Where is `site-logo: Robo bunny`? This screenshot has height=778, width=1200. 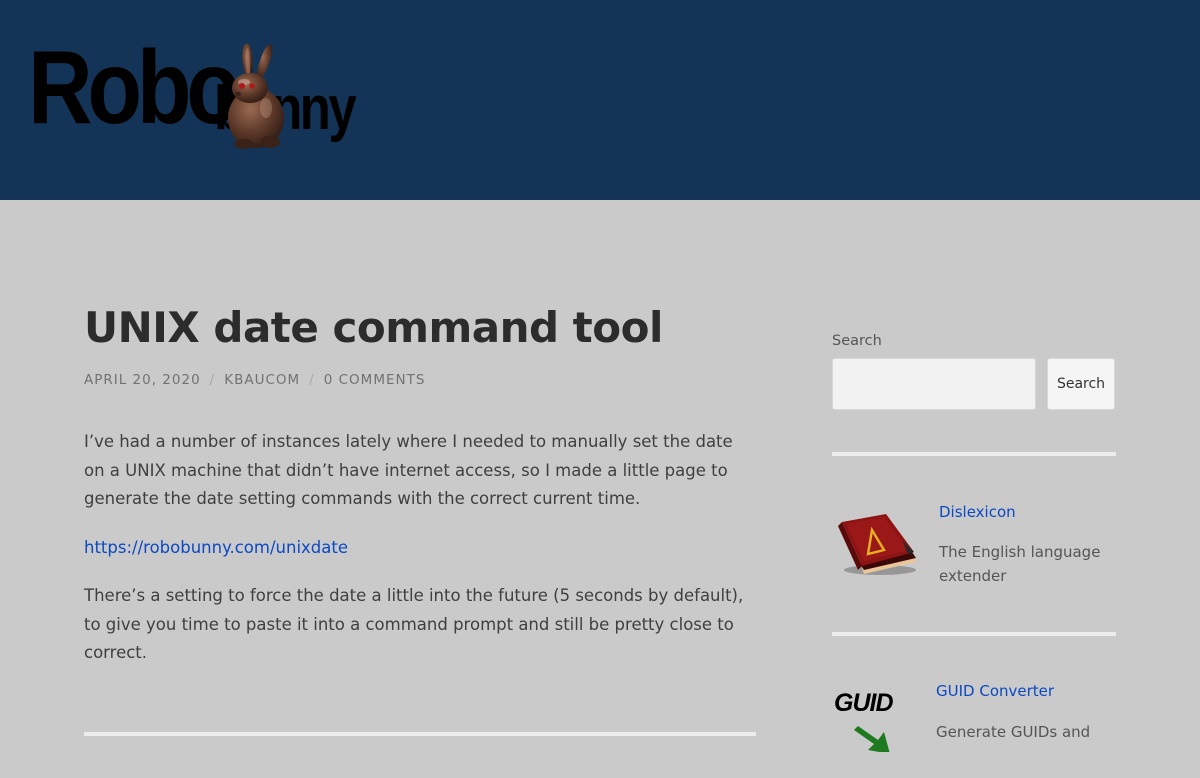 site-logo: Robo bunny is located at coordinates (211, 94).